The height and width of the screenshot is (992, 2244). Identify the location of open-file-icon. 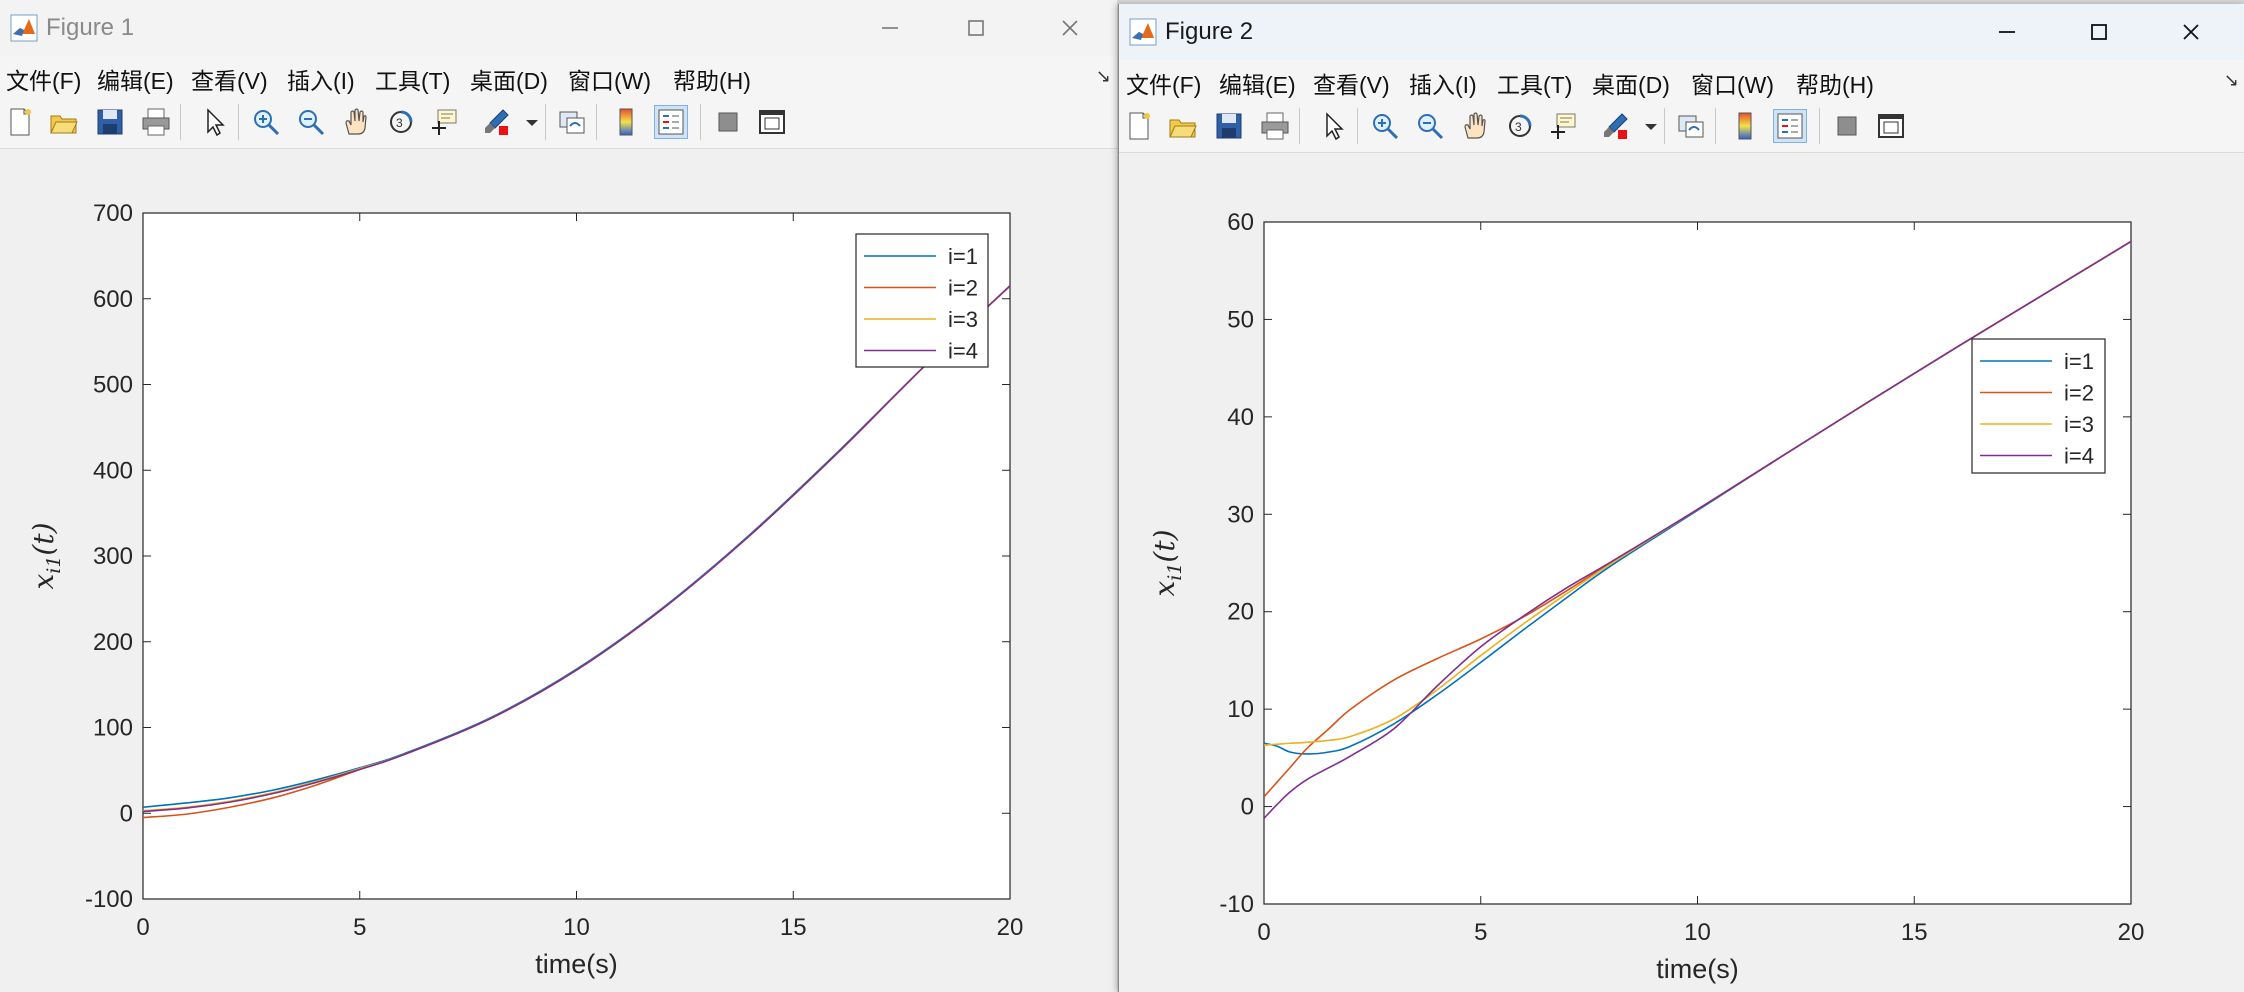
(1183, 128).